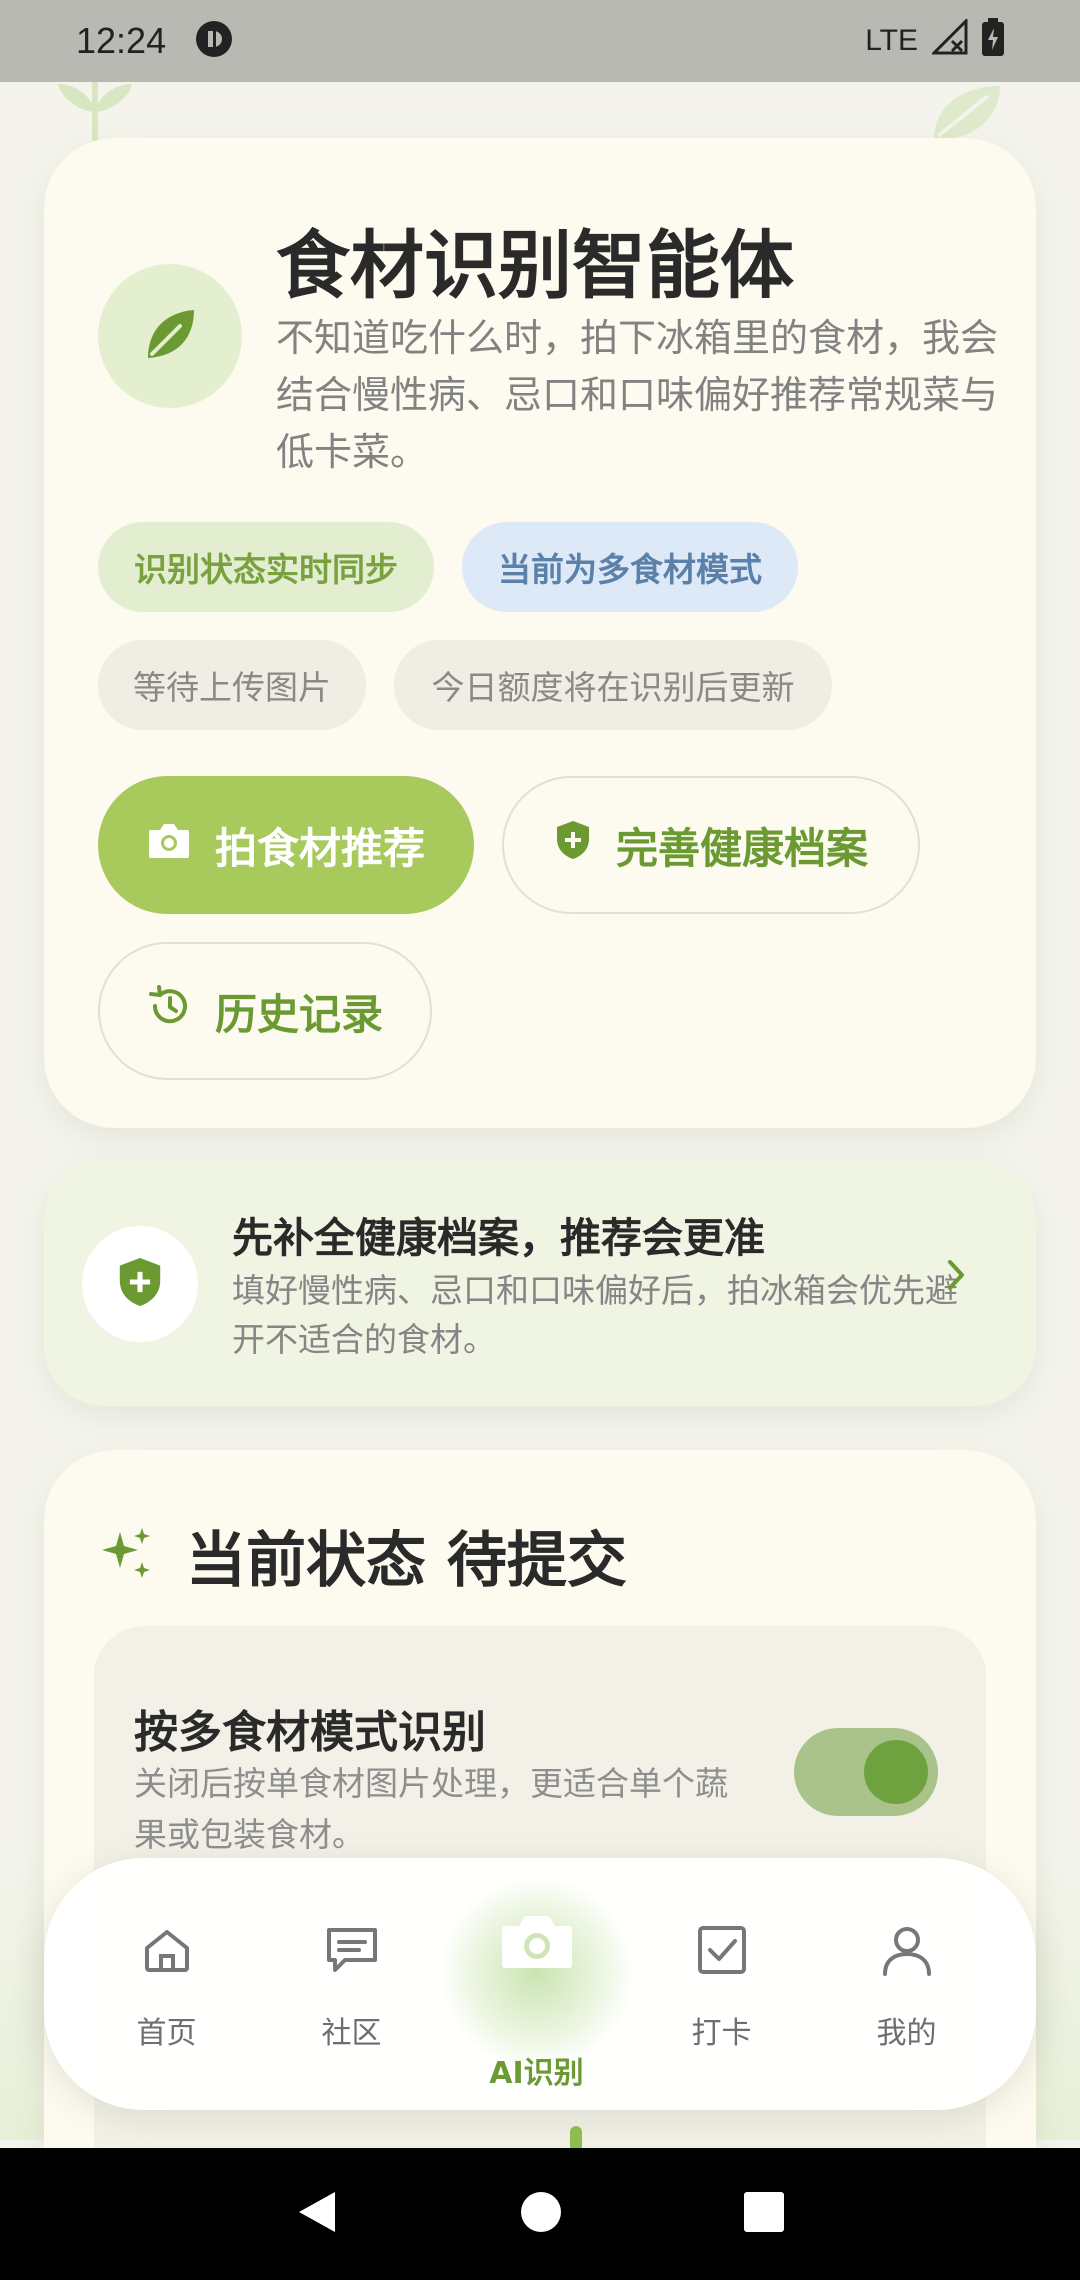  What do you see at coordinates (535, 266) in the screenshot?
I see `page-title: 食材识别智能体` at bounding box center [535, 266].